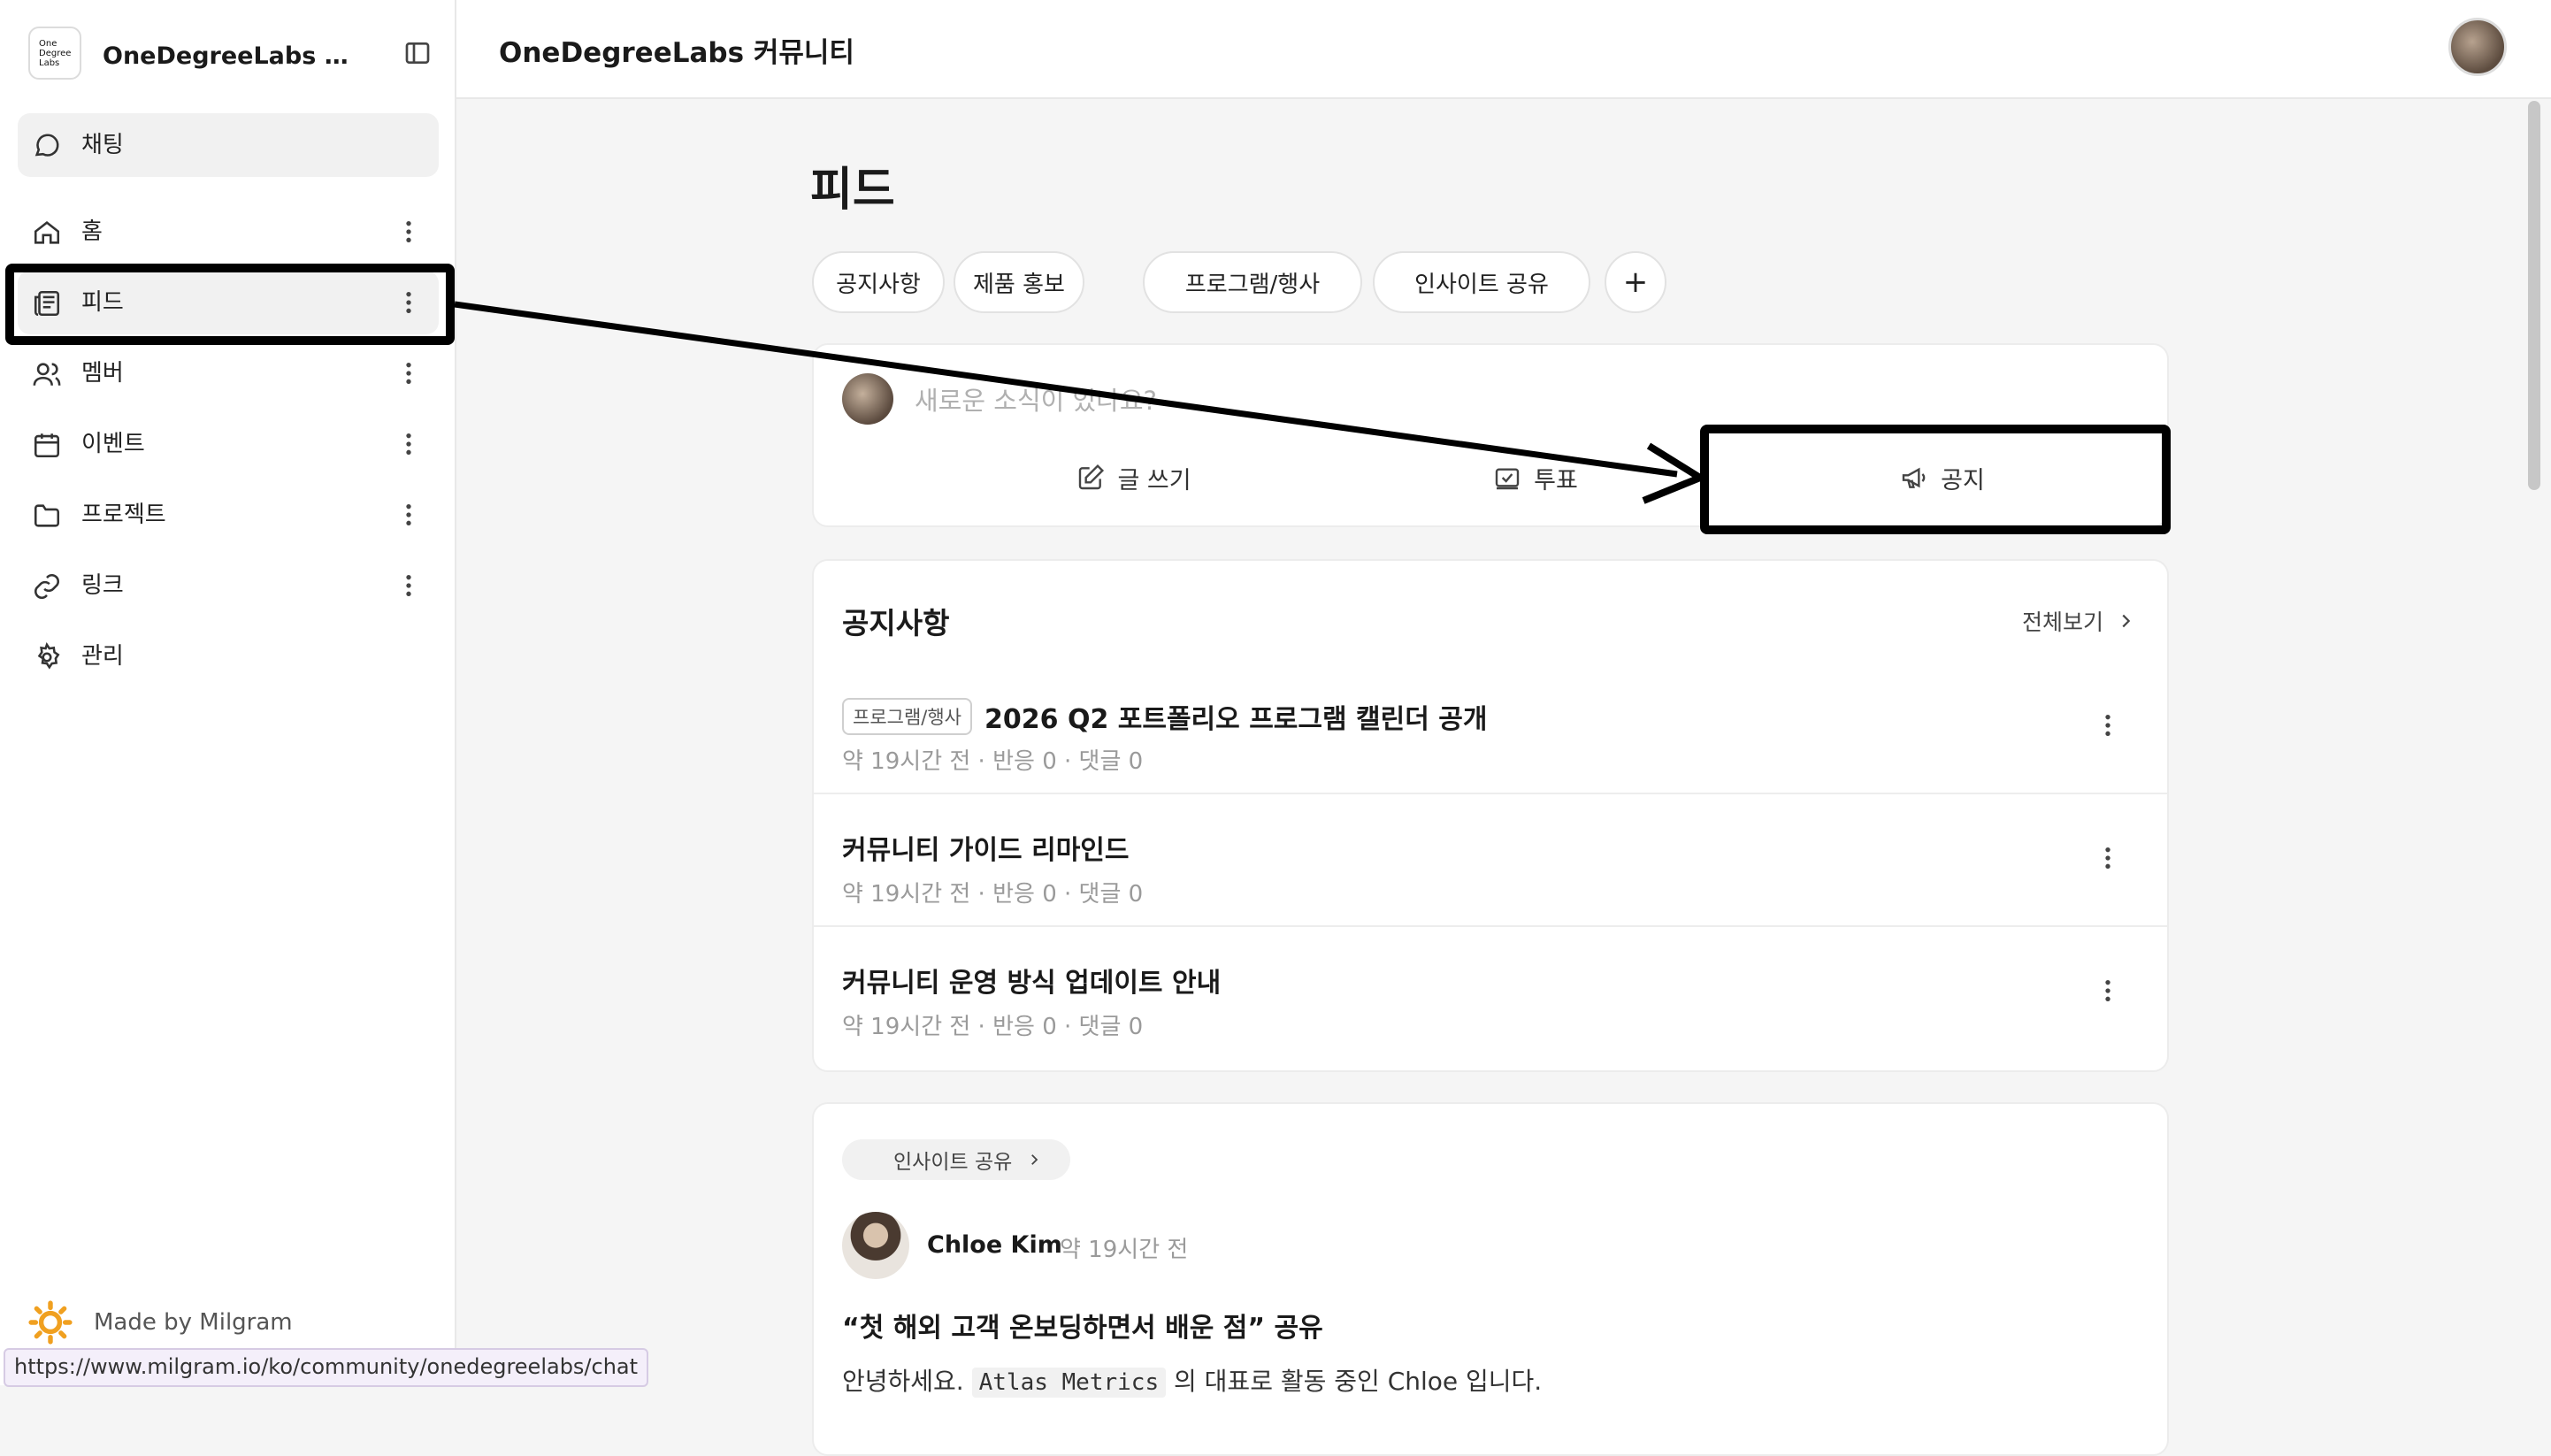 Image resolution: width=2551 pixels, height=1456 pixels. Describe the element at coordinates (102, 656) in the screenshot. I see `sidebar-item-label: 관리` at that location.